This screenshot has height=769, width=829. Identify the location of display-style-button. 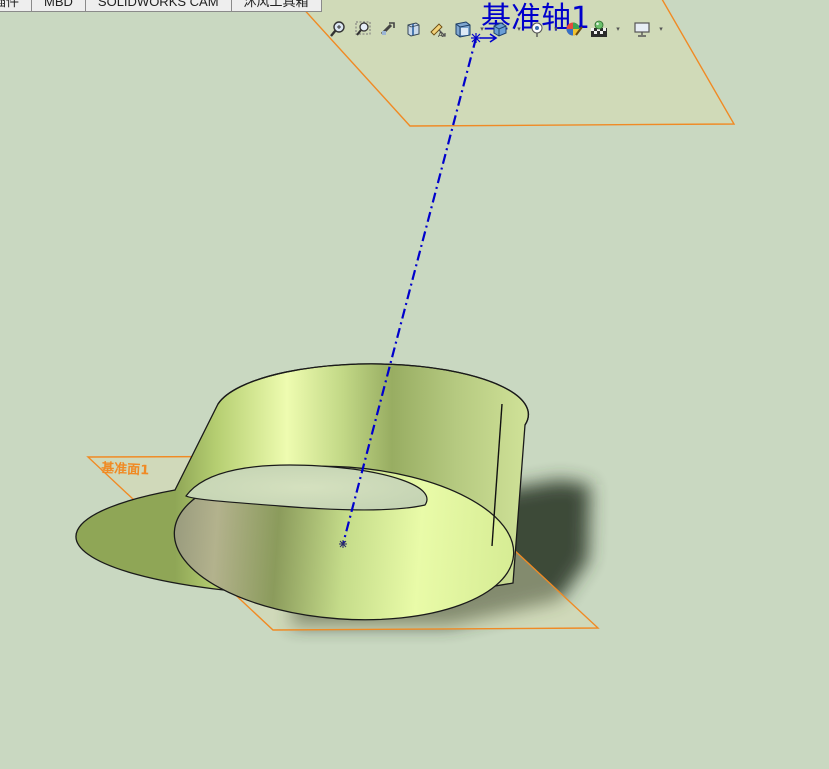
(500, 29).